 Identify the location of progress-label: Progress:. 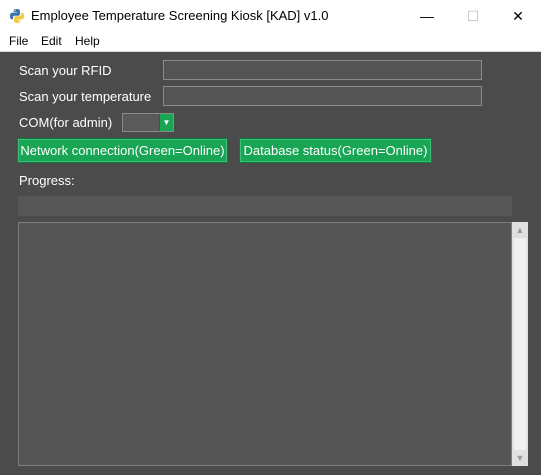
(47, 180).